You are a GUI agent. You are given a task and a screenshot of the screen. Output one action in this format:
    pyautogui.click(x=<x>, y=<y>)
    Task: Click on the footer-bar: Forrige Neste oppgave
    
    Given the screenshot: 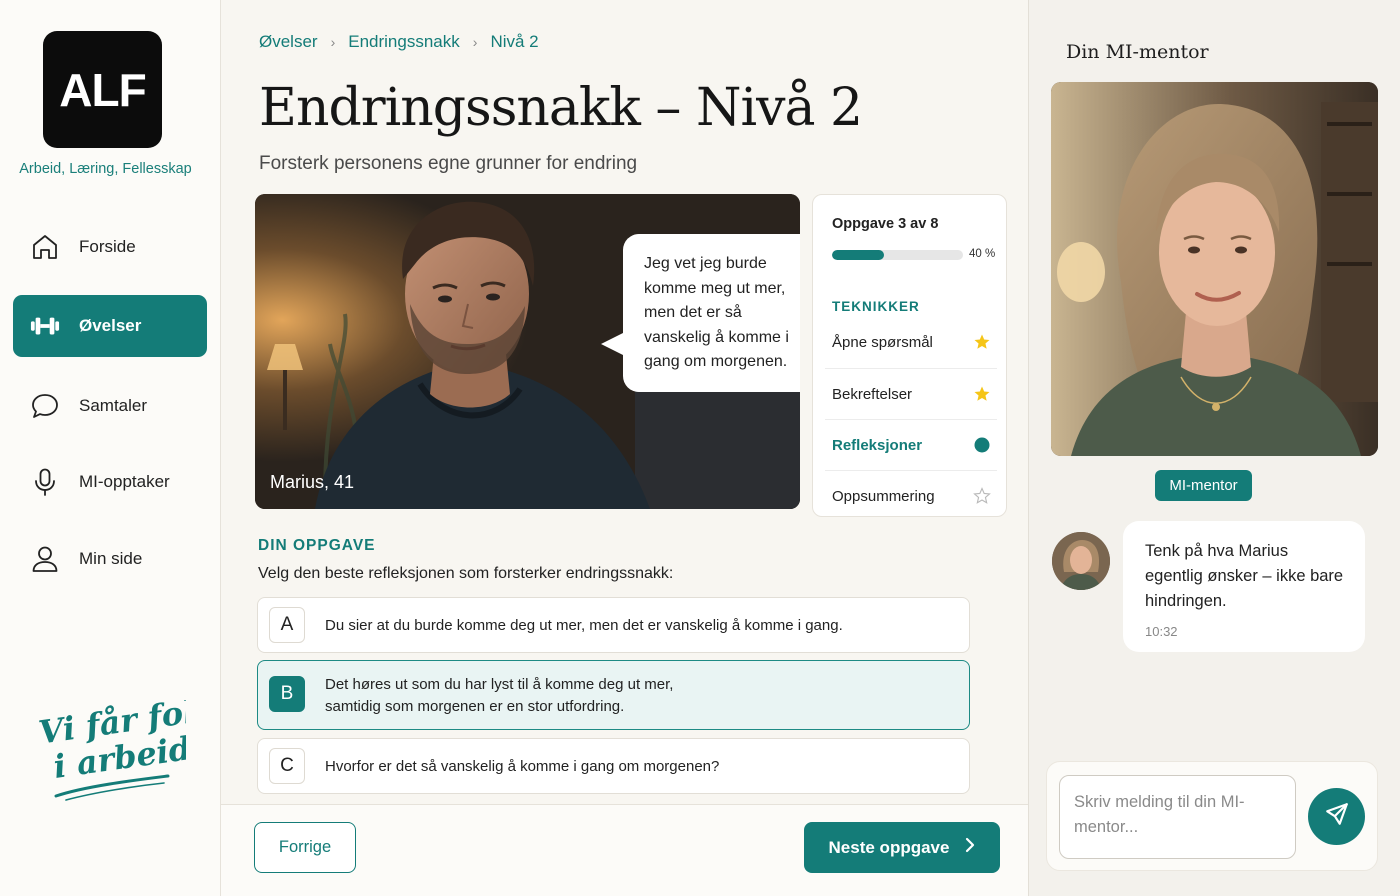 What is the action you would take?
    pyautogui.click(x=624, y=850)
    